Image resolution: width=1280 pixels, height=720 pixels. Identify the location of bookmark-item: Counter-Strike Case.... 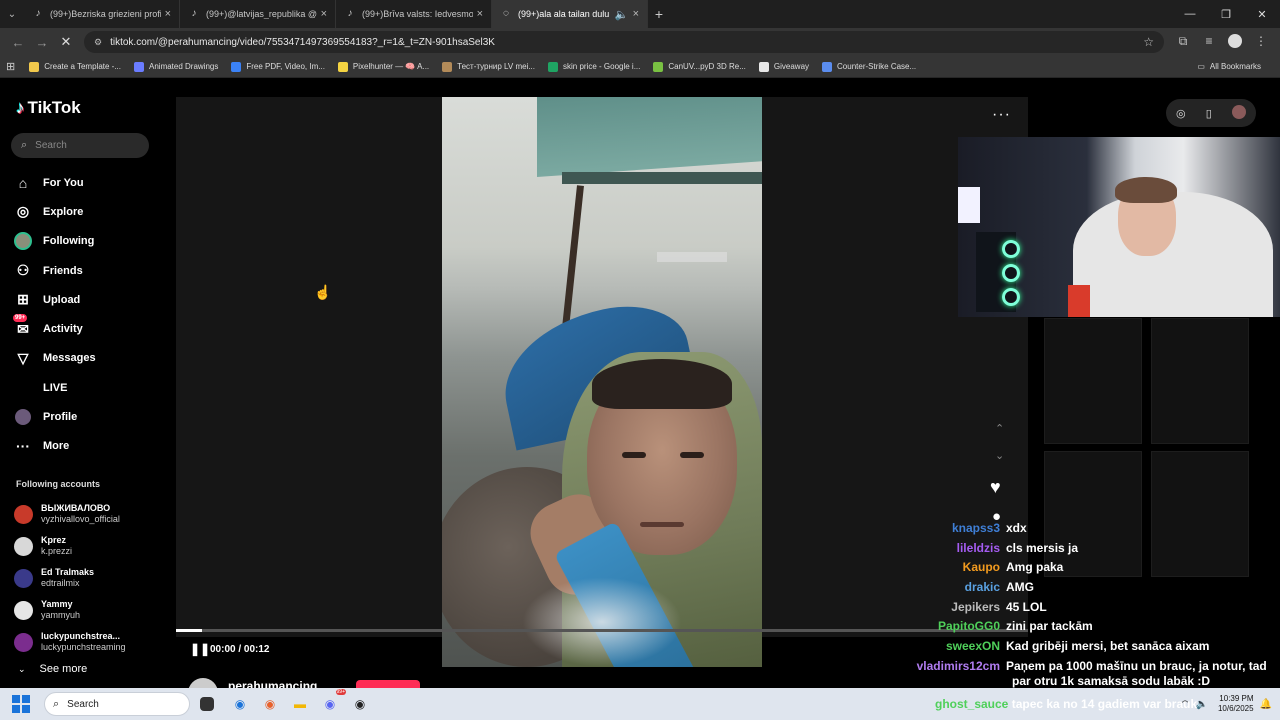
(869, 66).